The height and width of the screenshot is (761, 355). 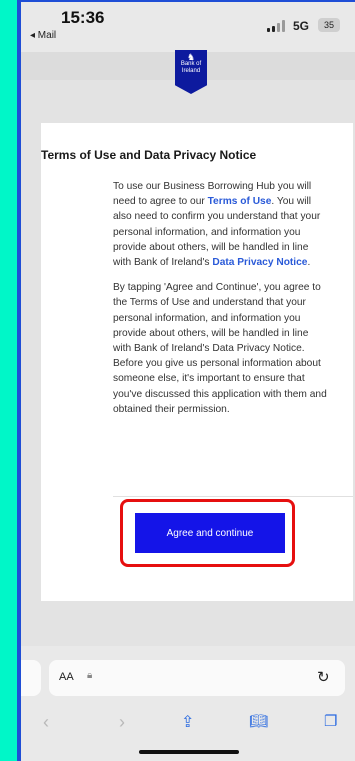 I want to click on tabs-icon: ❐, so click(x=330, y=721).